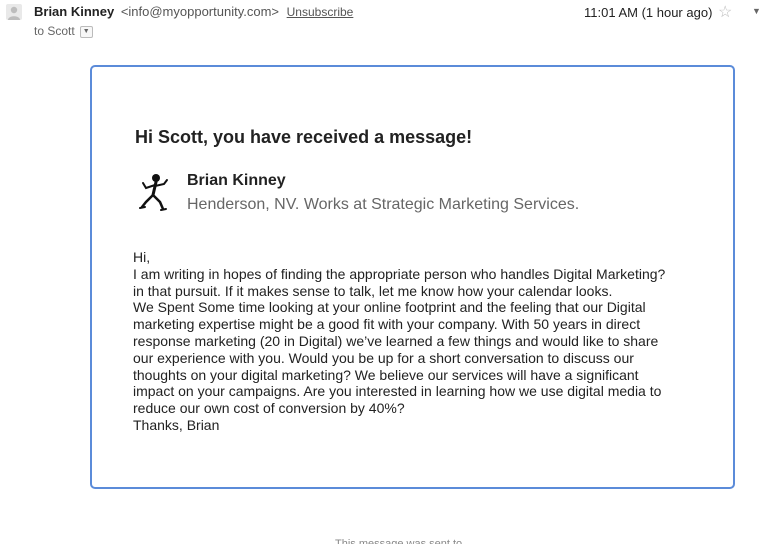 This screenshot has width=760, height=544. I want to click on message-line: Thanks, Brian, so click(176, 424).